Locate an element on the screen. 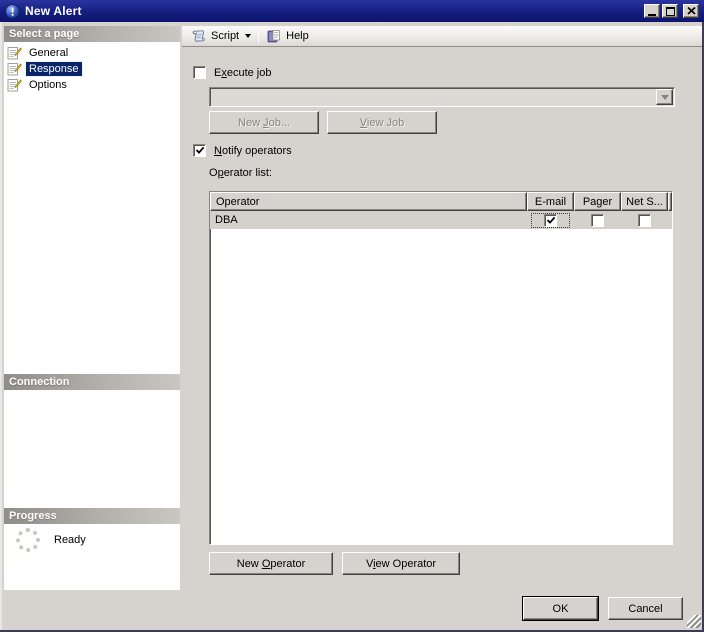  minimize-icon is located at coordinates (652, 14).